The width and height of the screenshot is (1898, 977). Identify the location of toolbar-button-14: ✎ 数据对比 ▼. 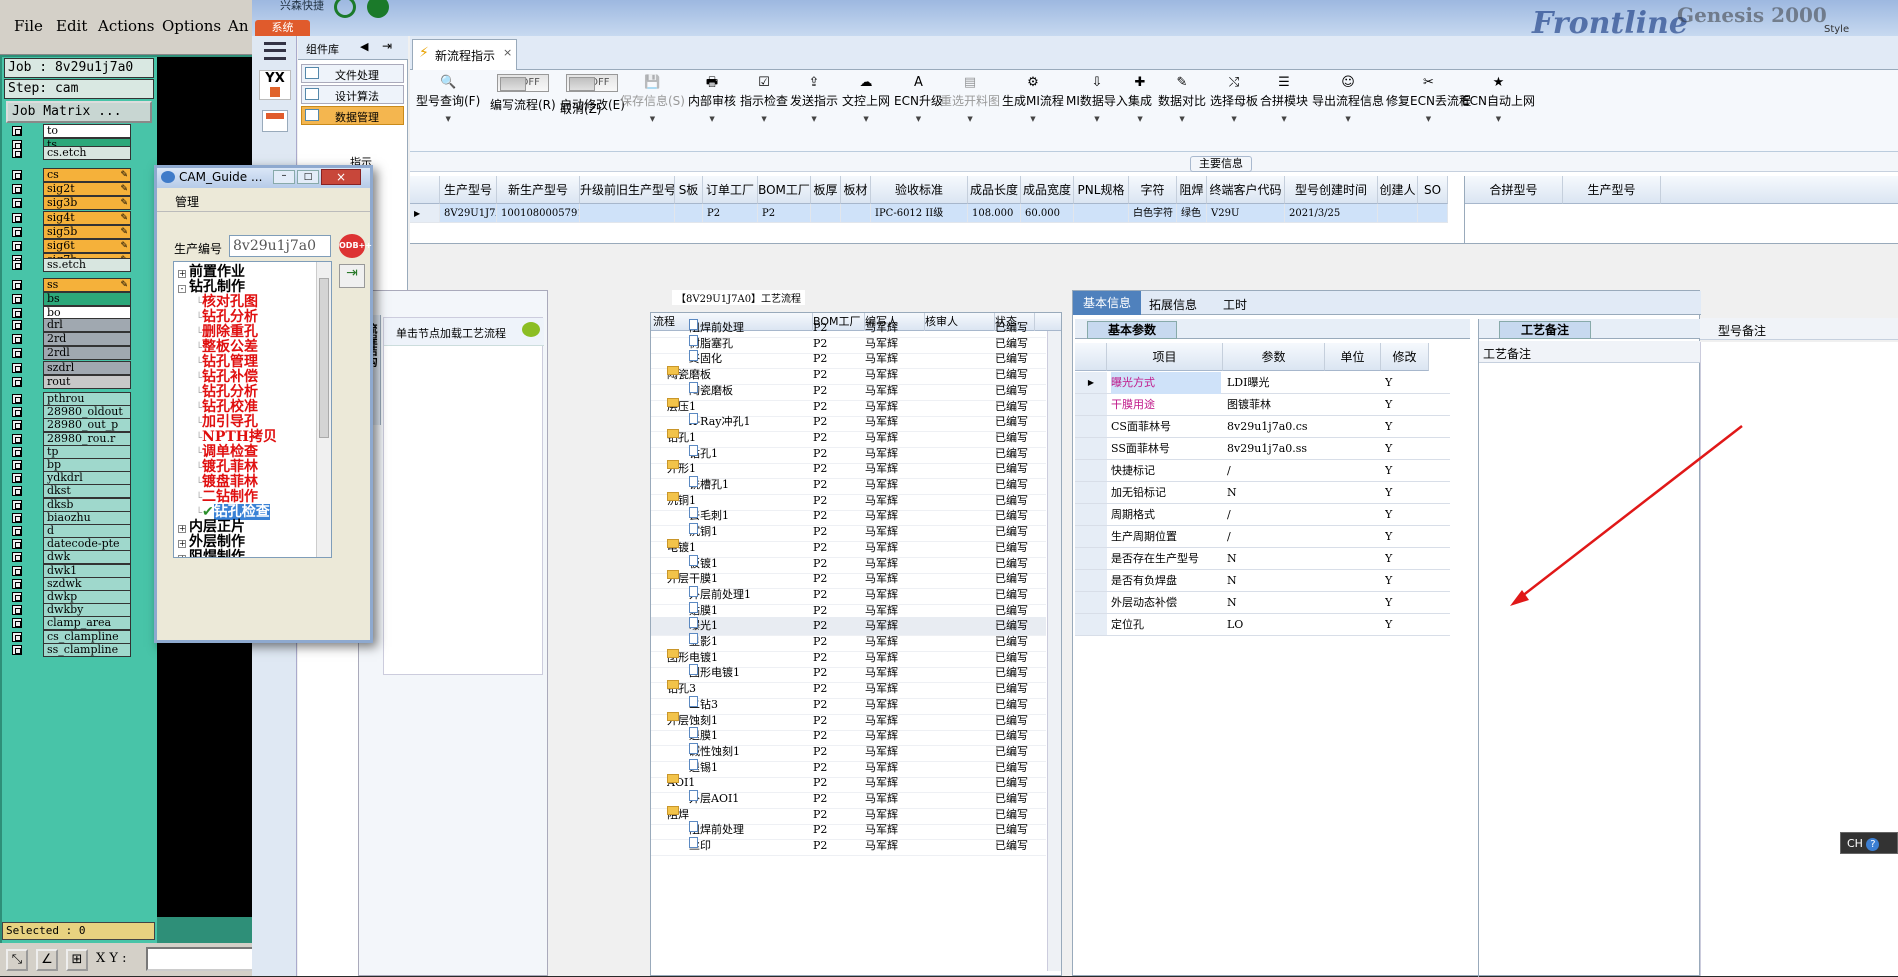
(1182, 98).